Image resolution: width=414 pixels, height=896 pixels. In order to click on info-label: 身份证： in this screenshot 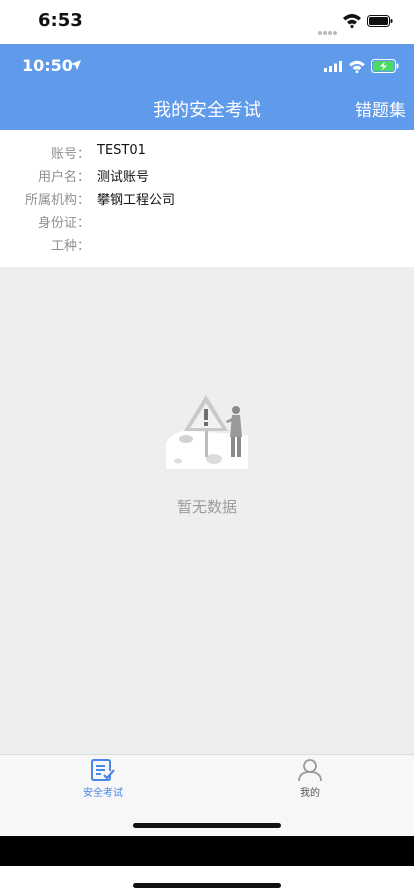, I will do `click(63, 223)`.